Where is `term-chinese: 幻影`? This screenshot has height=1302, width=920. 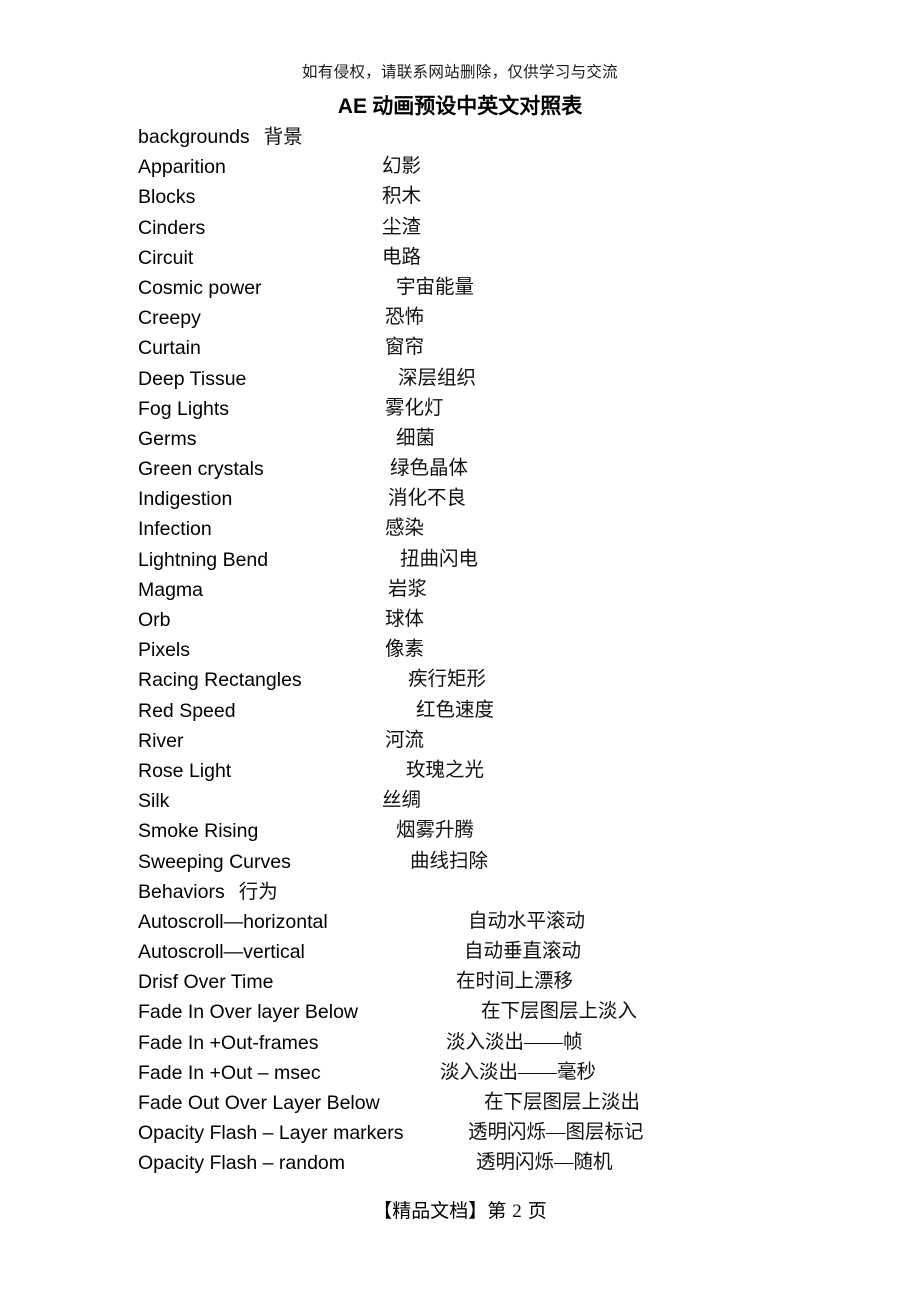
term-chinese: 幻影 is located at coordinates (402, 167).